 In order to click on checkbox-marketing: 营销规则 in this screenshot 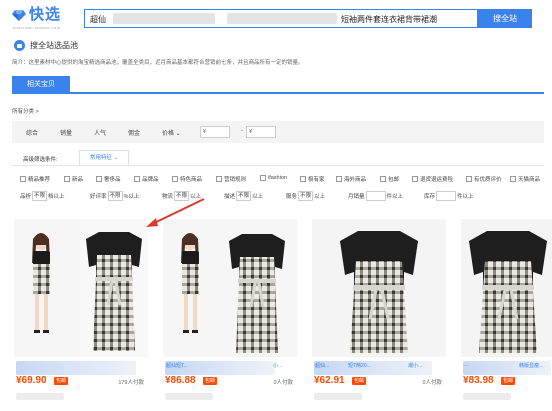, I will do `click(231, 179)`.